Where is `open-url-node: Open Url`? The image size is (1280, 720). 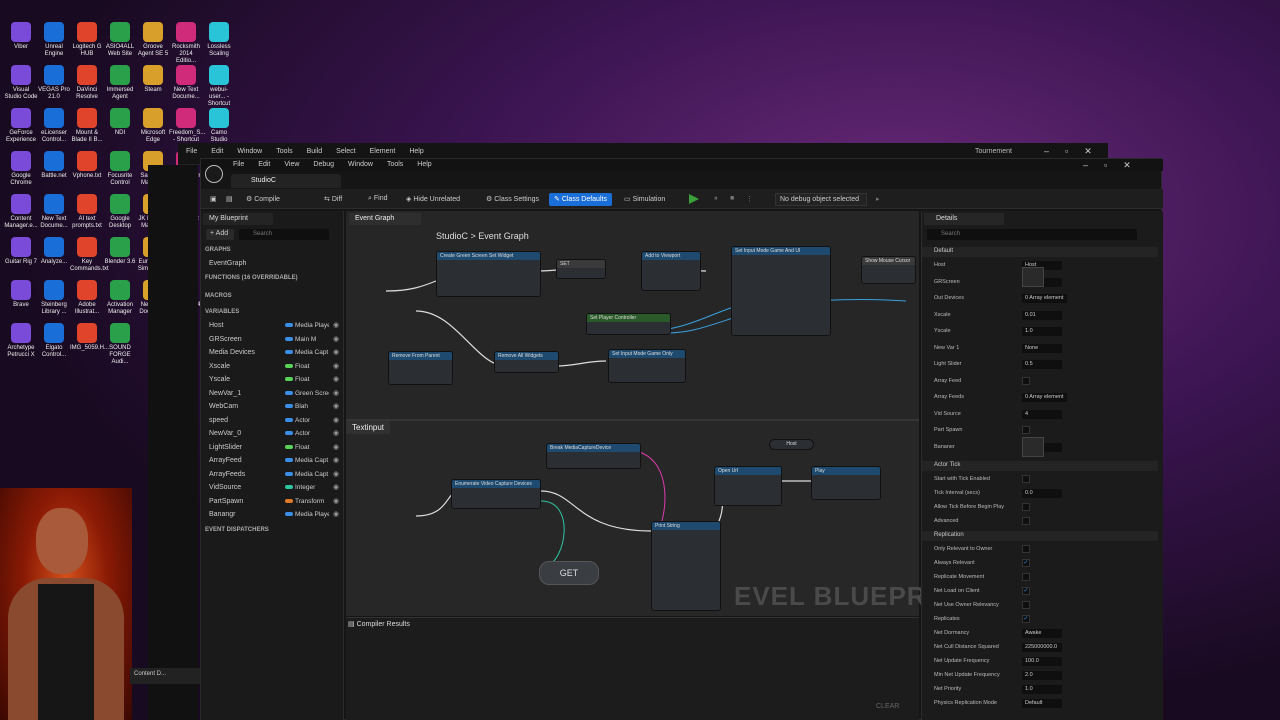
open-url-node: Open Url is located at coordinates (748, 486).